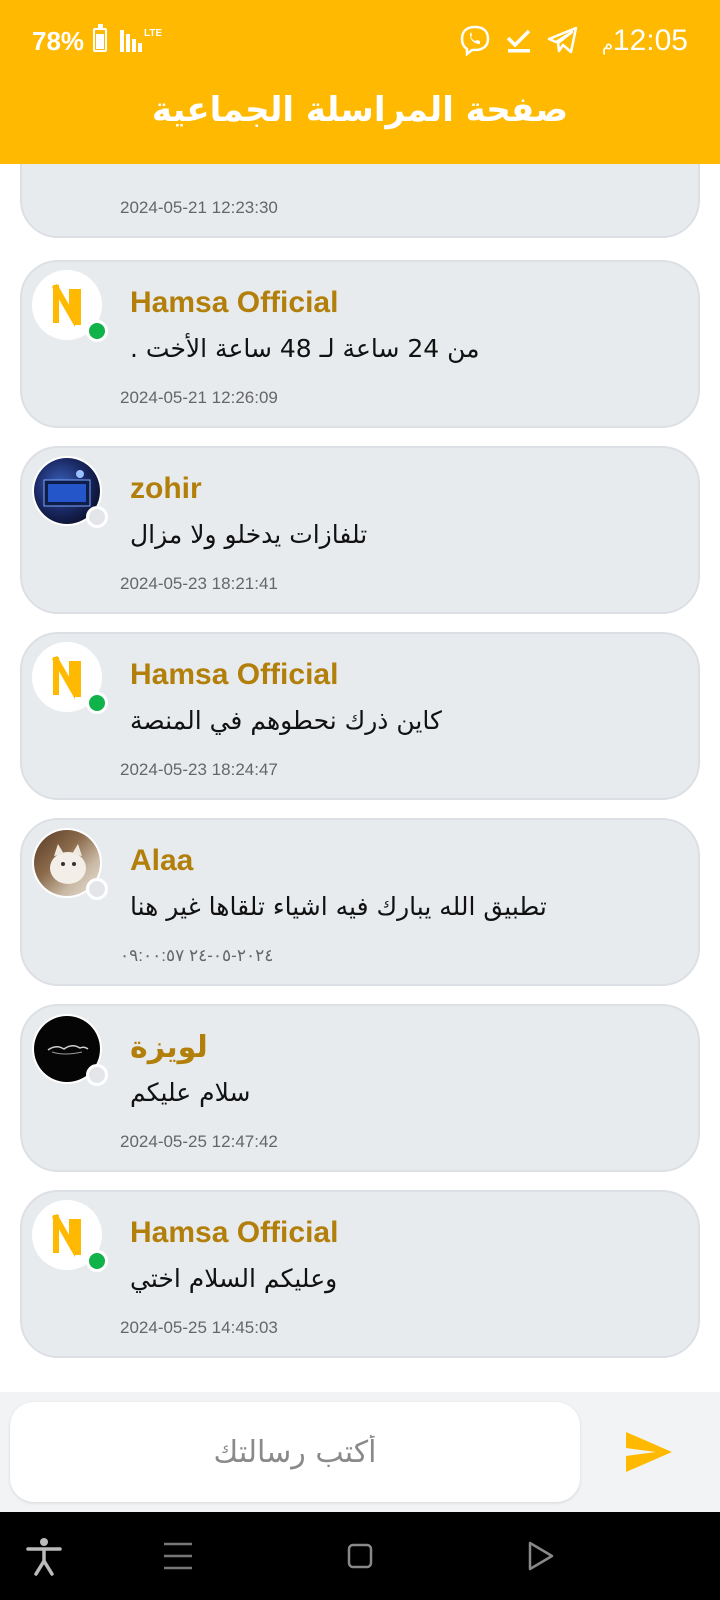 The height and width of the screenshot is (1600, 720). I want to click on recent-apps-icon, so click(178, 1556).